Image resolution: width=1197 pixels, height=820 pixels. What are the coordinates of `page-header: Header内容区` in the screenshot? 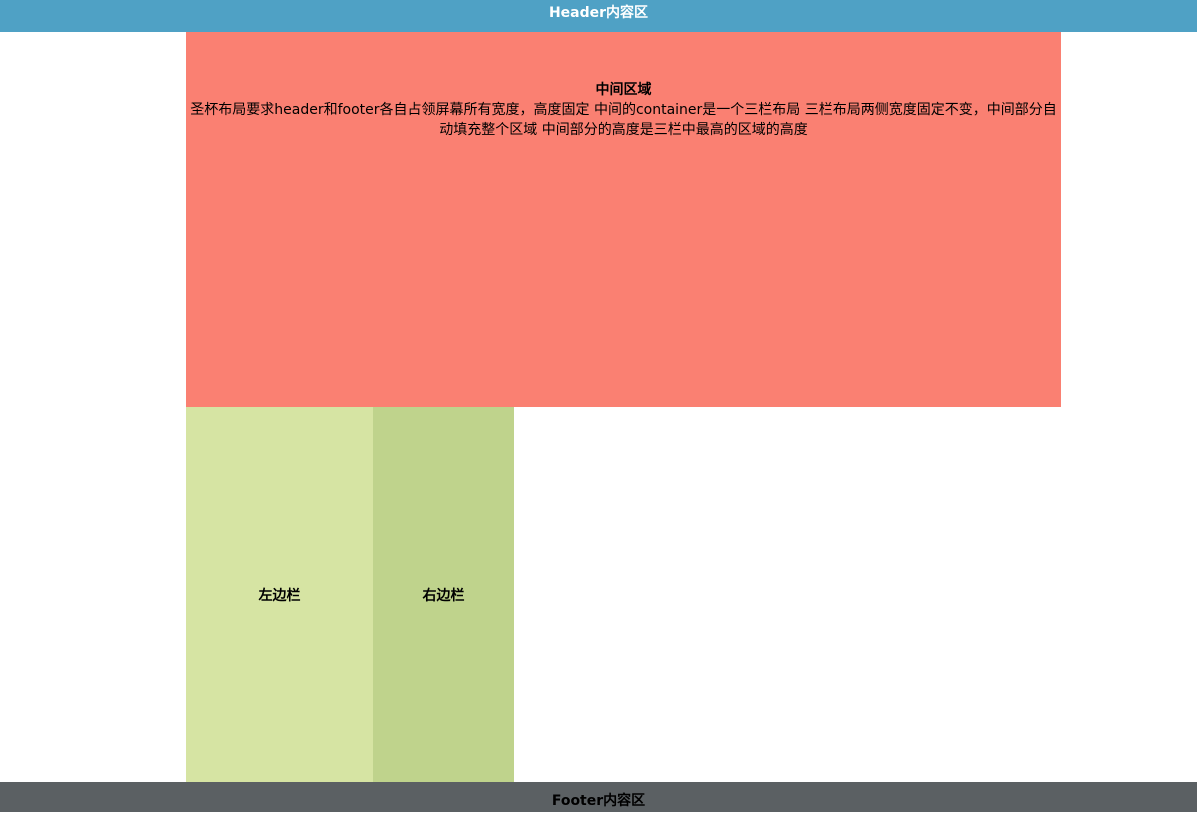 It's located at (598, 16).